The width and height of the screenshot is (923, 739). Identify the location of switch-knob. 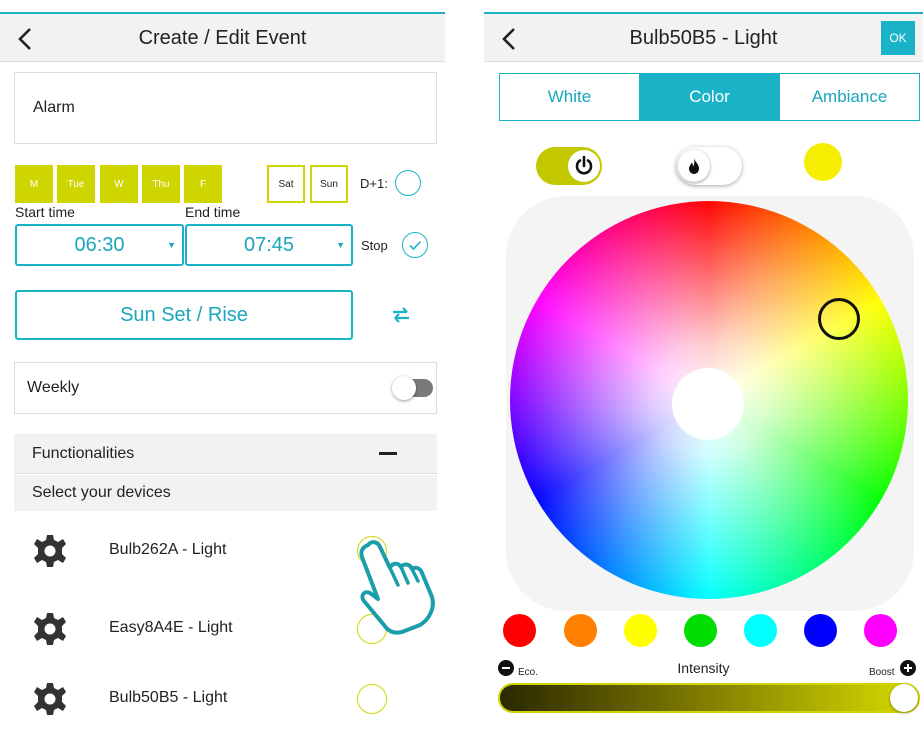
(404, 388).